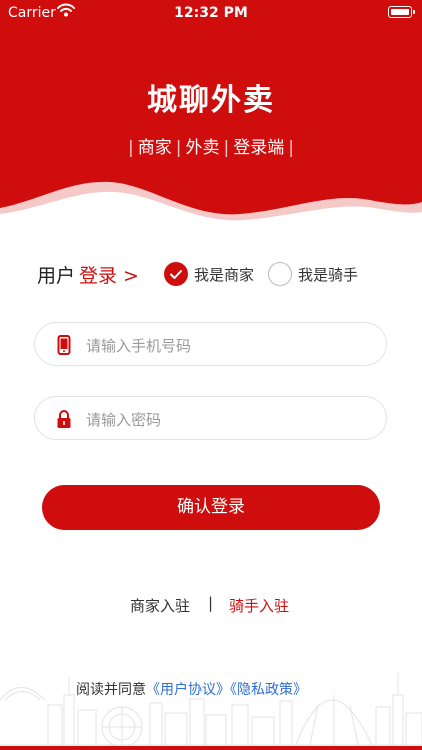 This screenshot has height=750, width=422. What do you see at coordinates (64, 345) in the screenshot?
I see `phone-icon` at bounding box center [64, 345].